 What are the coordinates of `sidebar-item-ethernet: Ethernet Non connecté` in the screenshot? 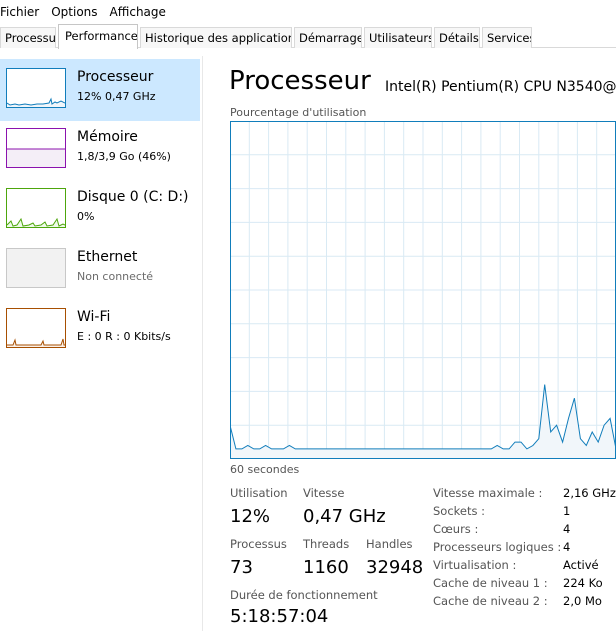 It's located at (100, 270).